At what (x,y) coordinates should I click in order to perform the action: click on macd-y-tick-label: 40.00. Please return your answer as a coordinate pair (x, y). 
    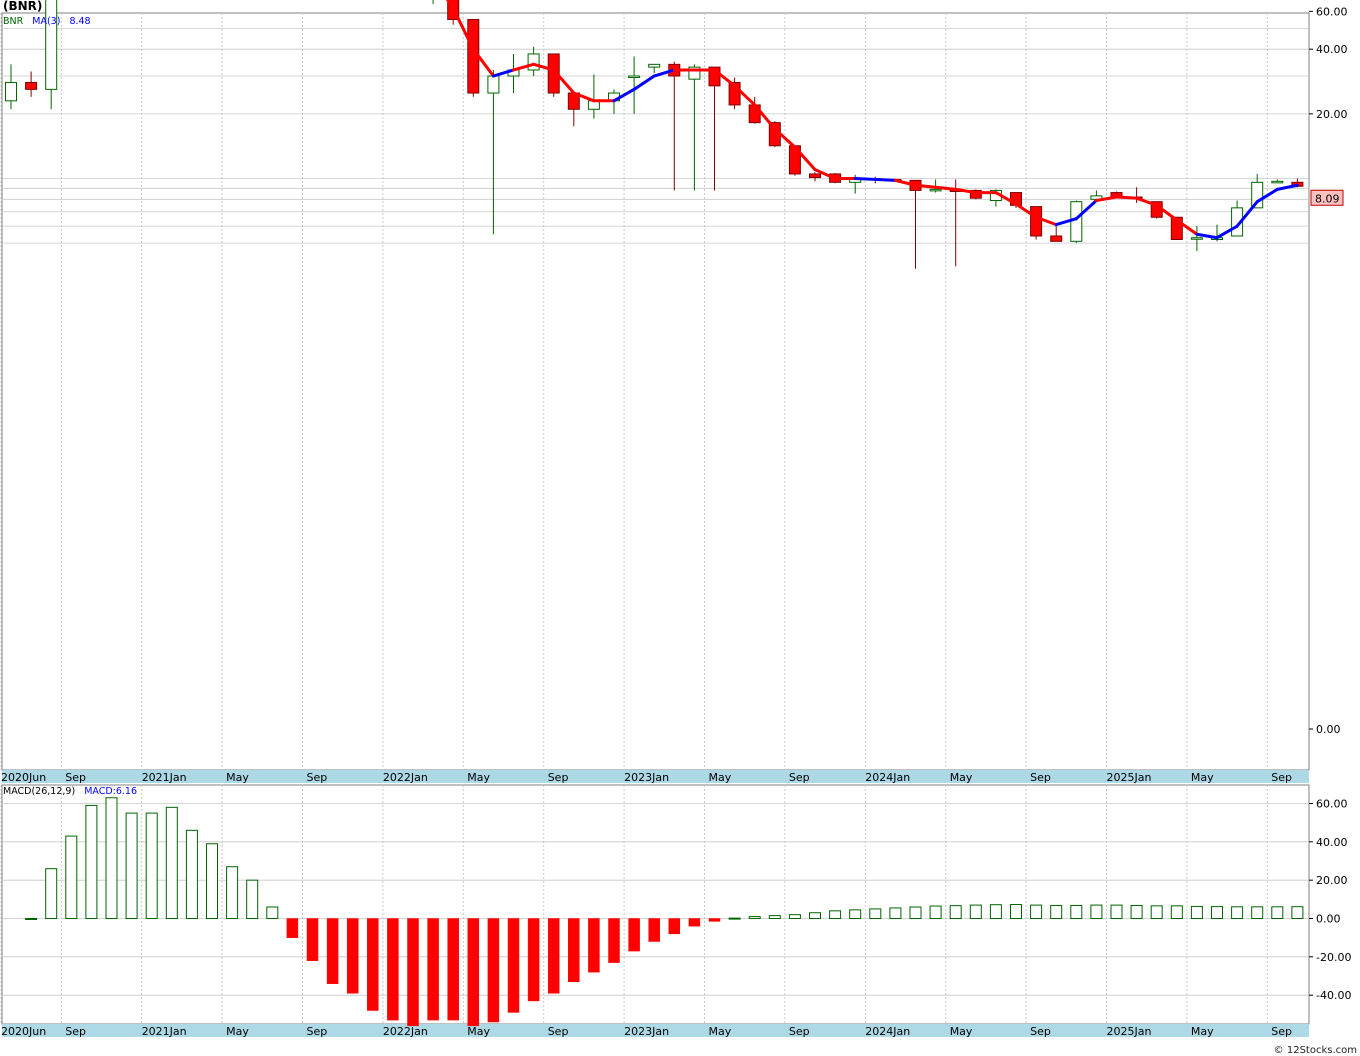
    Looking at the image, I should click on (1332, 842).